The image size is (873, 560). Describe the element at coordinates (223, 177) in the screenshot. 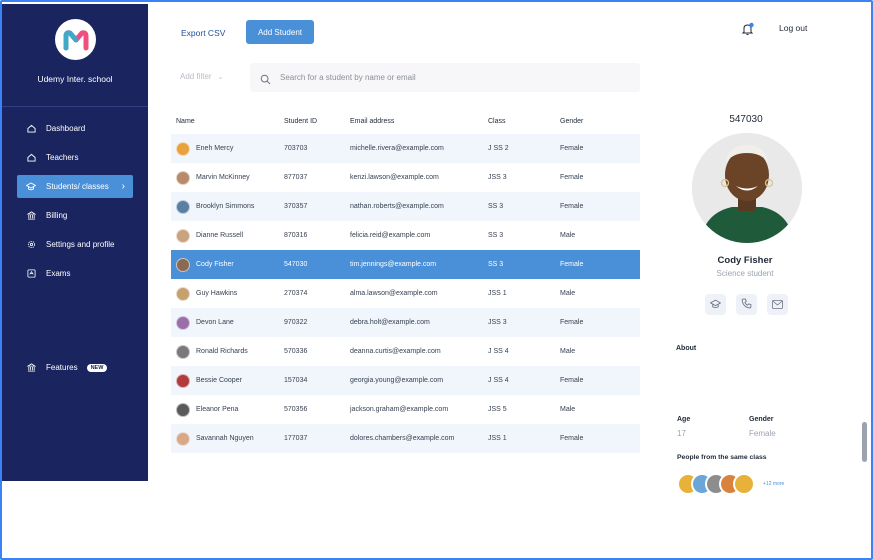

I see `student-name: Marvin McKinney` at that location.